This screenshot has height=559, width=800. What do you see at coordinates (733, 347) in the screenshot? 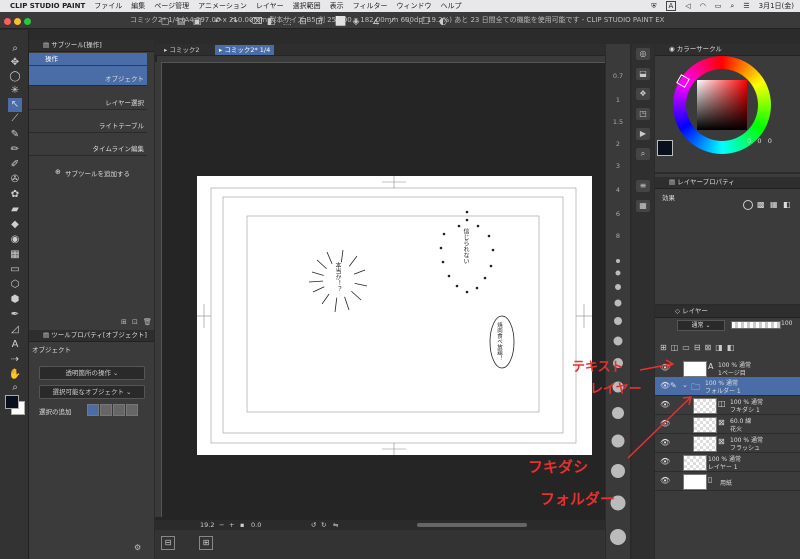
I see `ref-icon: ◧` at bounding box center [733, 347].